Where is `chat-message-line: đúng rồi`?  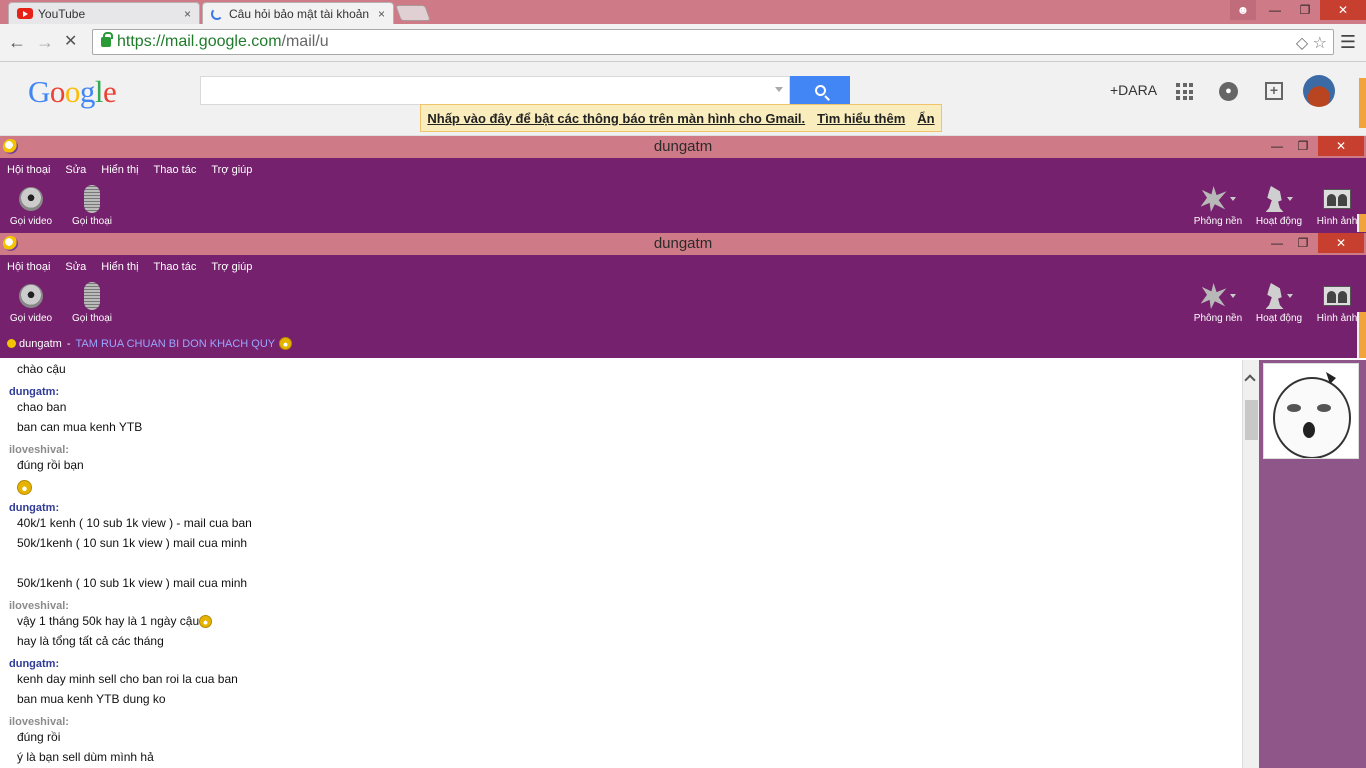 chat-message-line: đúng rồi is located at coordinates (38, 737).